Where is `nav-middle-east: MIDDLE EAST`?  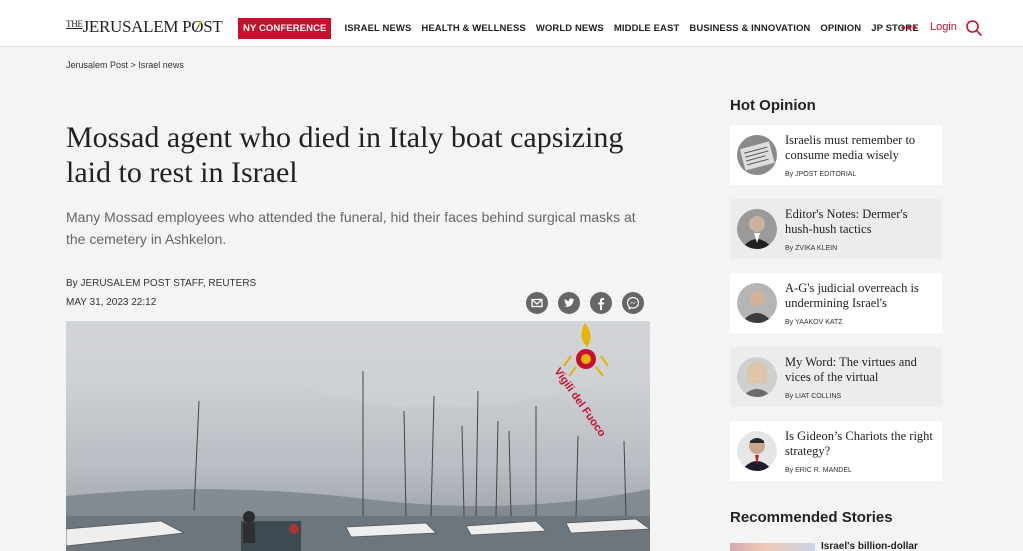 nav-middle-east: MIDDLE EAST is located at coordinates (647, 28).